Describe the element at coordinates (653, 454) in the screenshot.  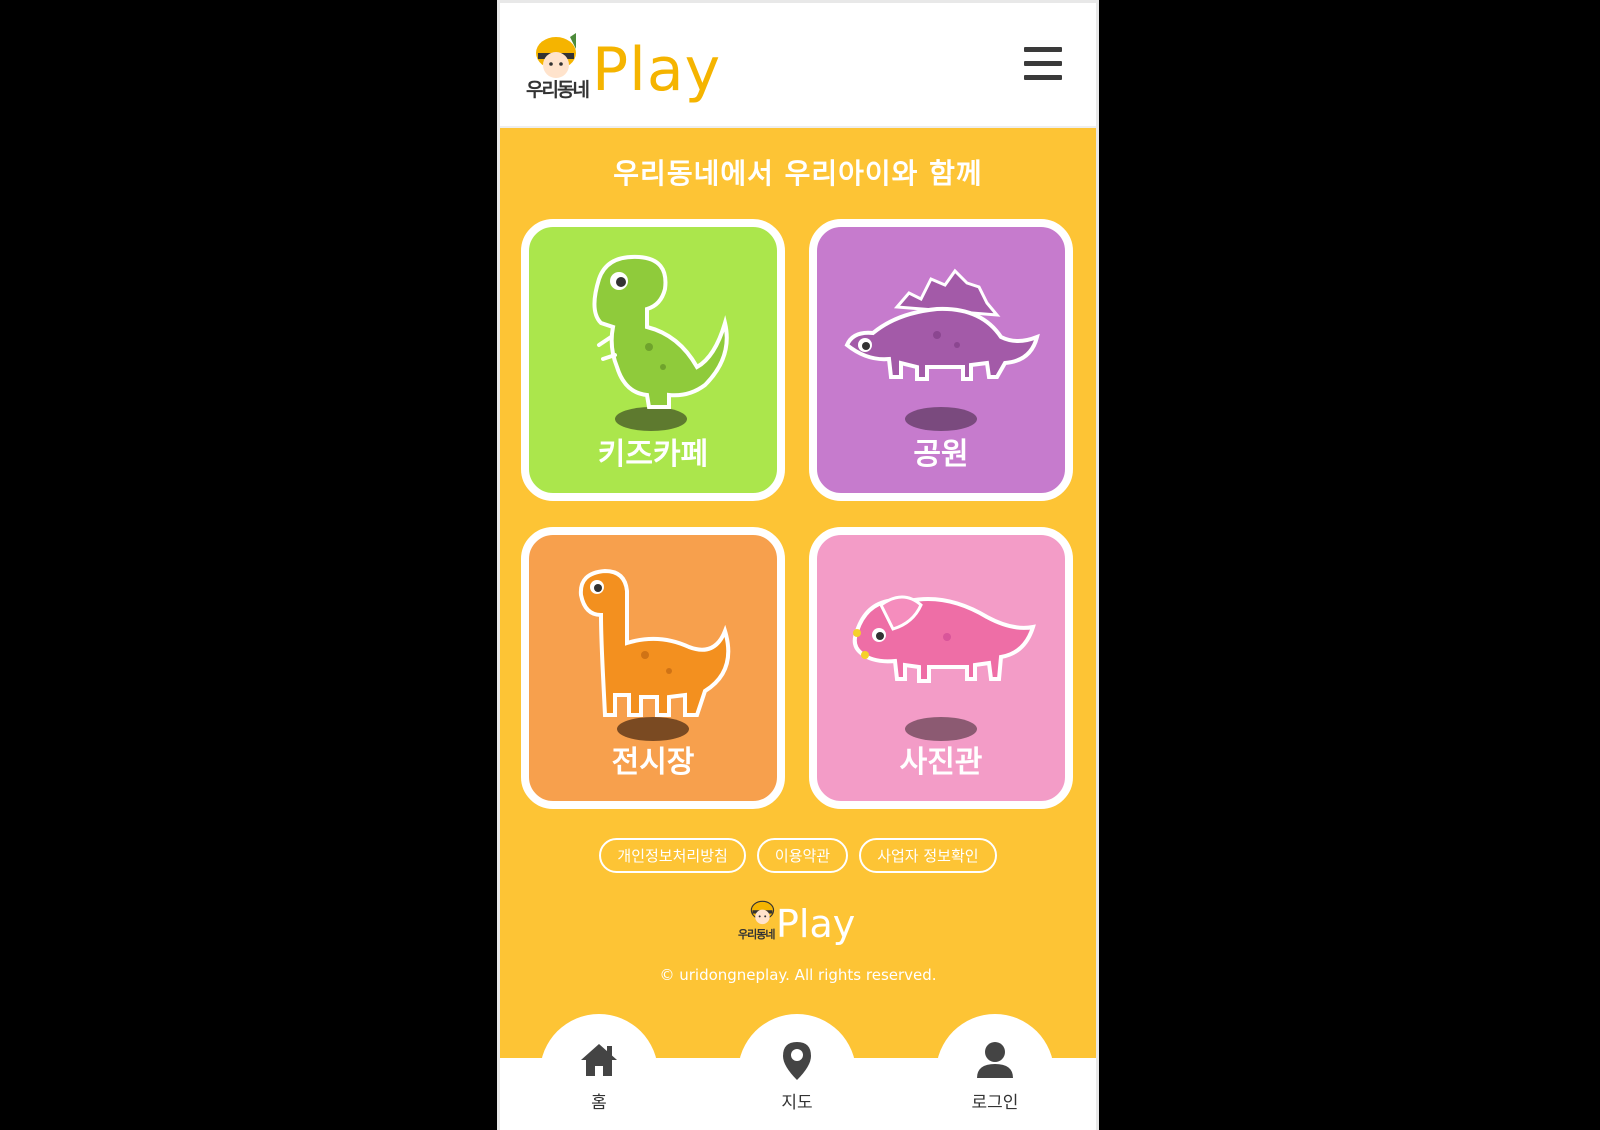
I see `category-label: 키즈카페` at that location.